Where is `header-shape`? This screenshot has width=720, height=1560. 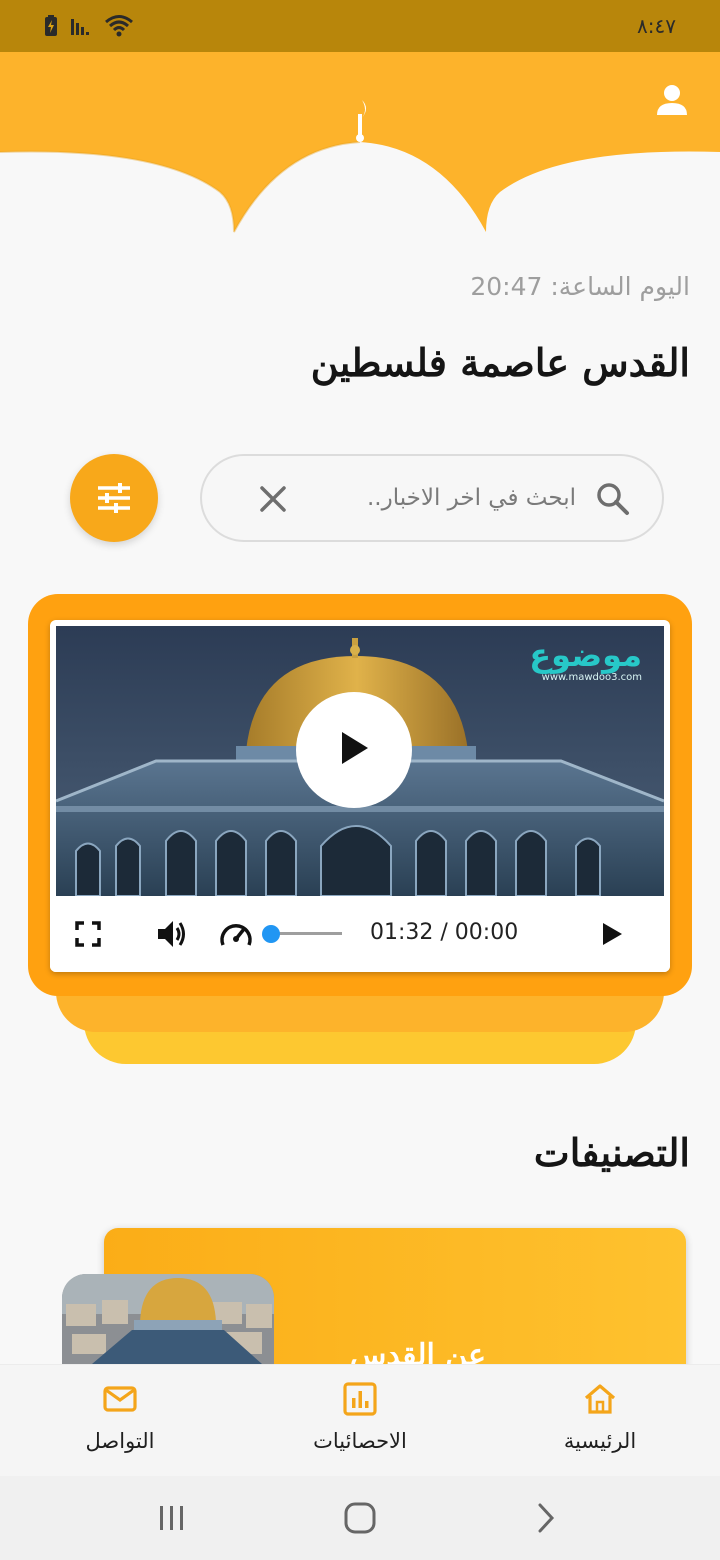
header-shape is located at coordinates (360, 142).